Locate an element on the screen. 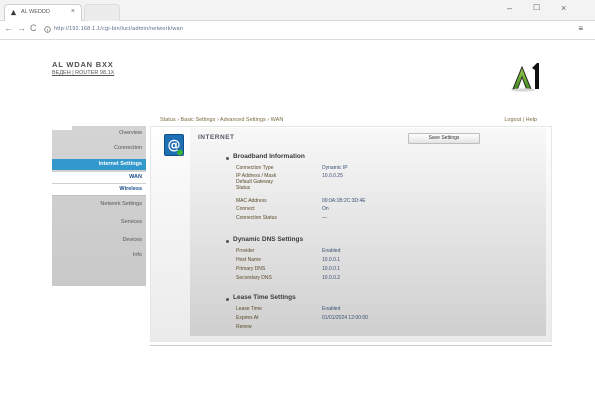 The height and width of the screenshot is (406, 595). tab-title: AL WEDDD is located at coordinates (35, 12).